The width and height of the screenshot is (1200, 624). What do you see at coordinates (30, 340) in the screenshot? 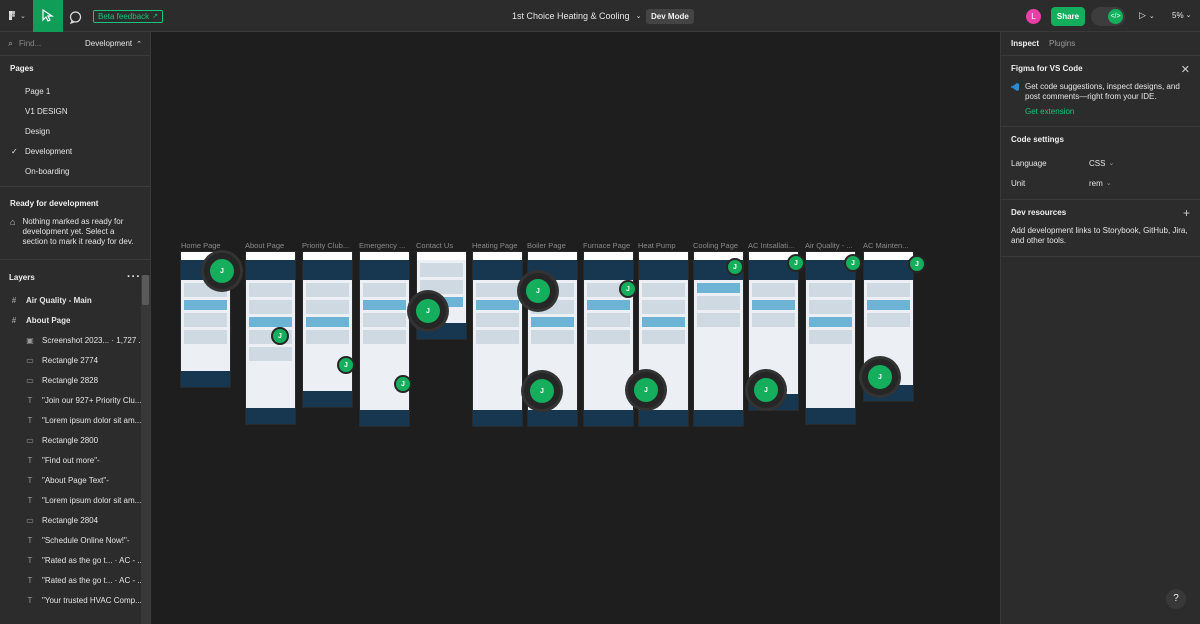
I see `image-icon: ▣` at bounding box center [30, 340].